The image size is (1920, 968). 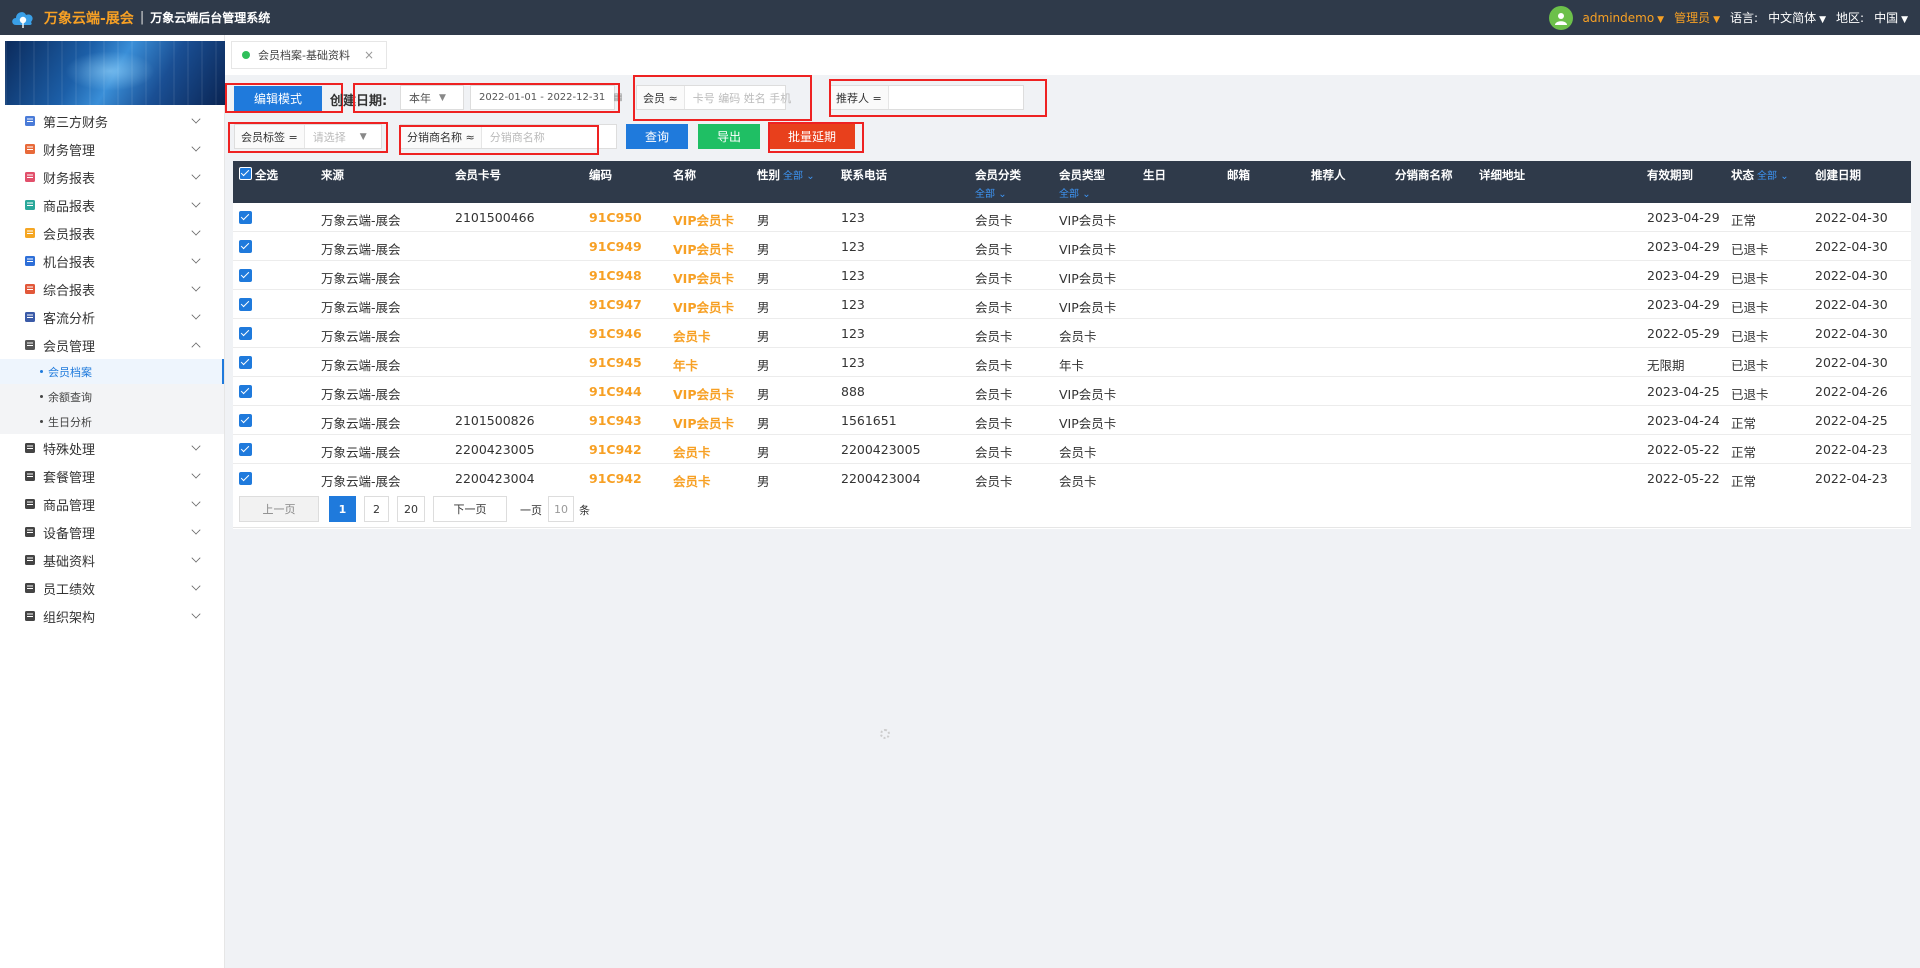 I want to click on cell-code: 91C948, so click(x=615, y=275).